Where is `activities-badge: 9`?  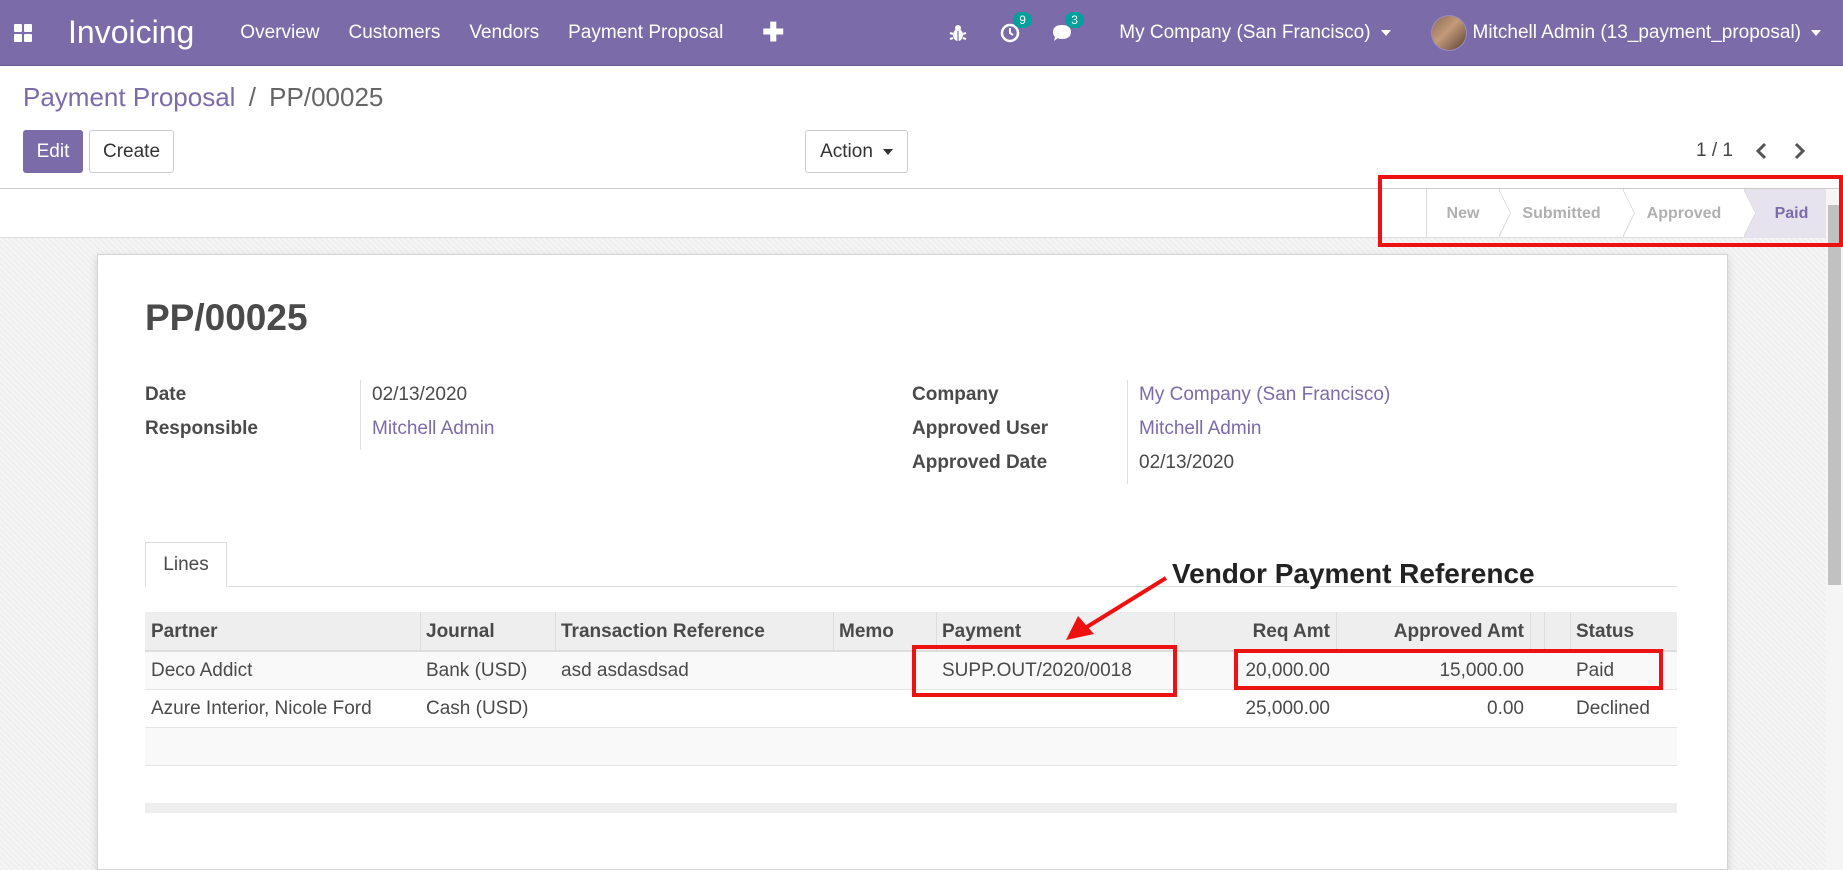
activities-badge: 9 is located at coordinates (1022, 20).